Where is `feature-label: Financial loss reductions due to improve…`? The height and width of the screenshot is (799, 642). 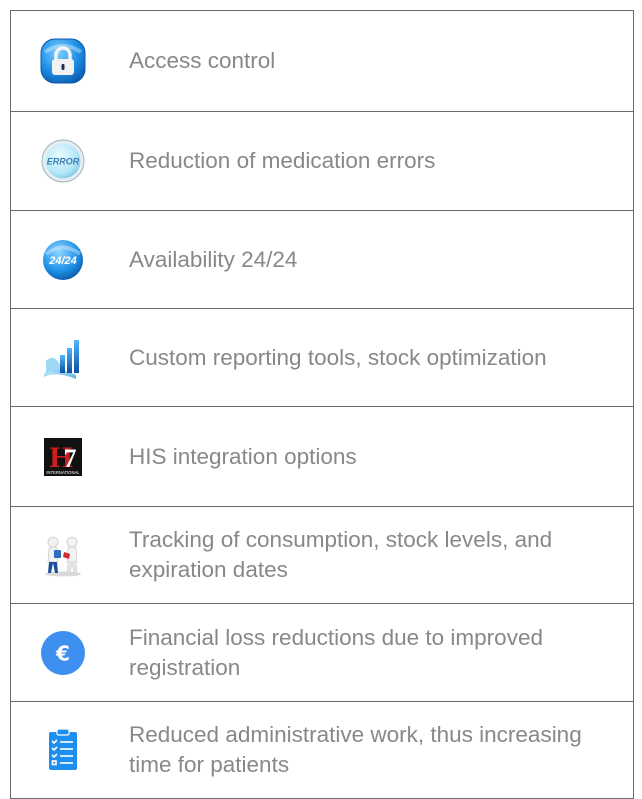
feature-label: Financial loss reductions due to improve… is located at coordinates (336, 652).